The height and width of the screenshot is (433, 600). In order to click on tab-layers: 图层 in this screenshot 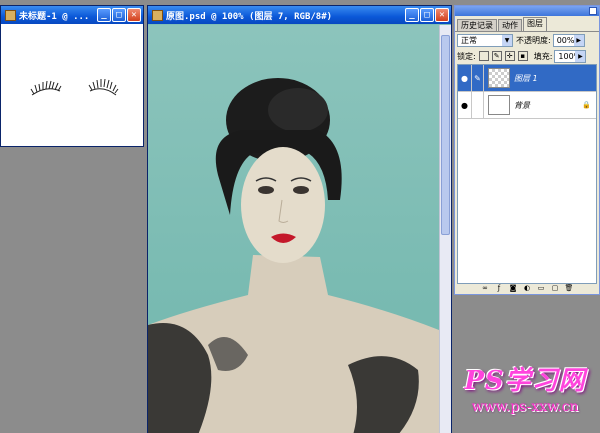, I will do `click(535, 24)`.